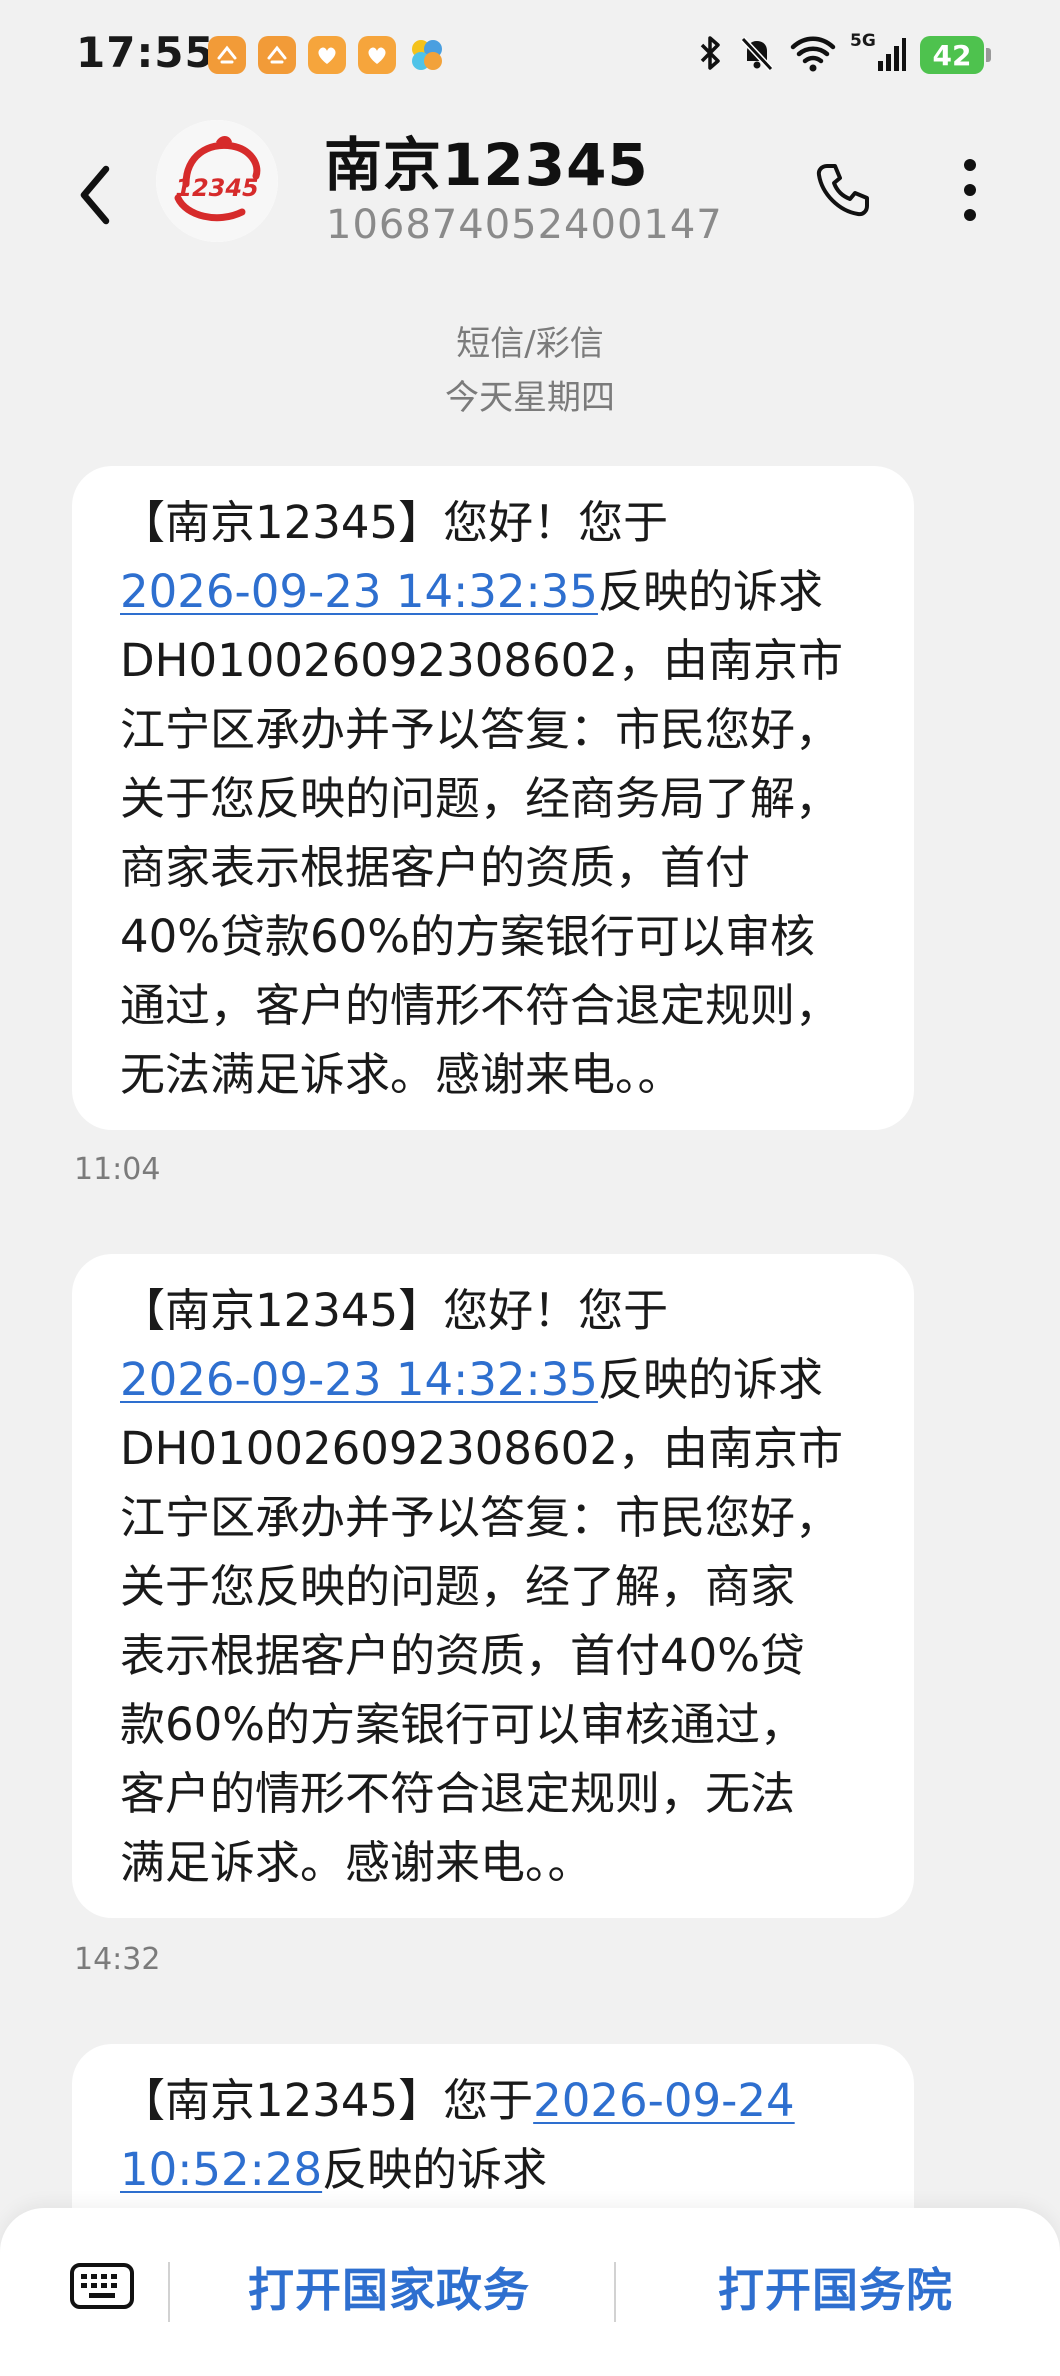  What do you see at coordinates (463, 1655) in the screenshot?
I see `message-line: 表示根据客户的资质，首付40%贷` at bounding box center [463, 1655].